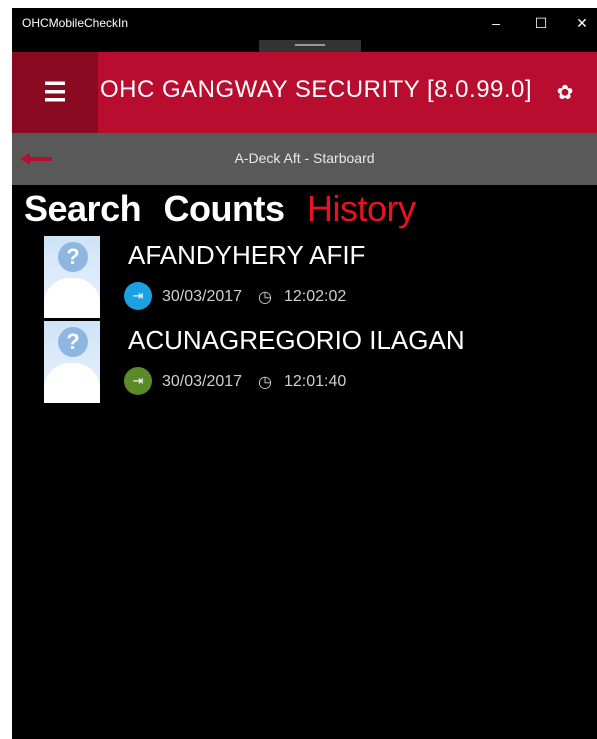 The width and height of the screenshot is (597, 739). I want to click on drag-handle-bar, so click(310, 45).